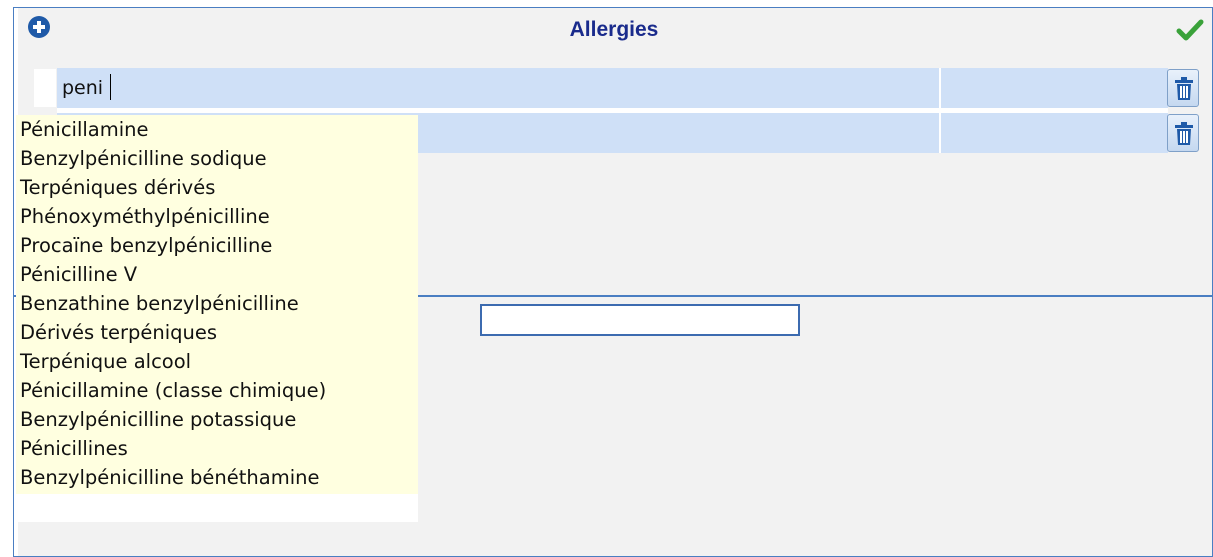 This screenshot has width=1213, height=557. What do you see at coordinates (217, 216) in the screenshot?
I see `suggestion-item: Phénoxyméthylpénicilline` at bounding box center [217, 216].